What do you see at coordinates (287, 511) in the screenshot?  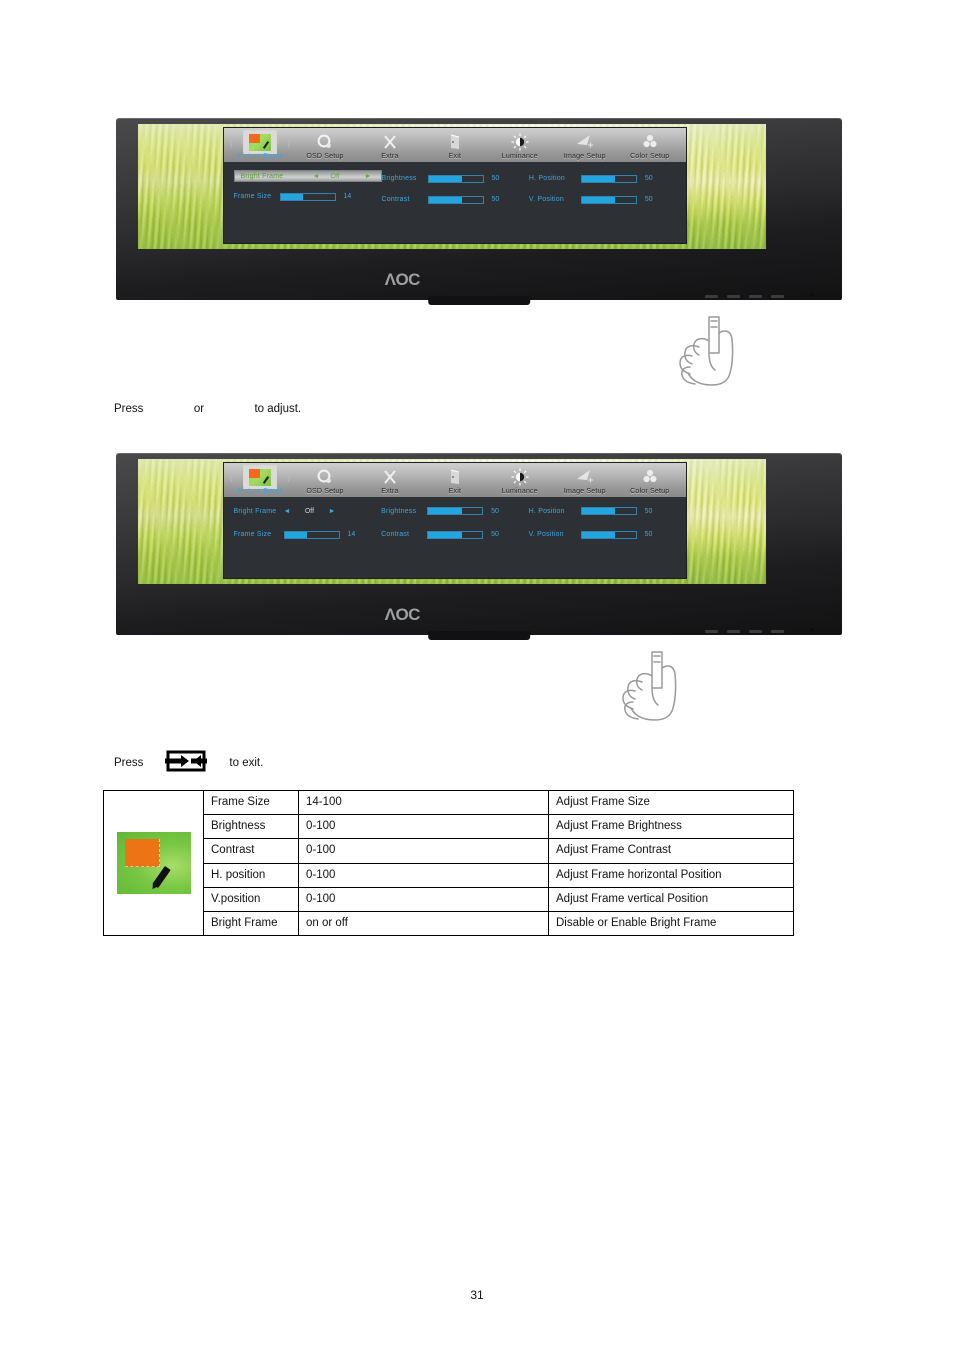 I see `arrow-left-icon: ◄` at bounding box center [287, 511].